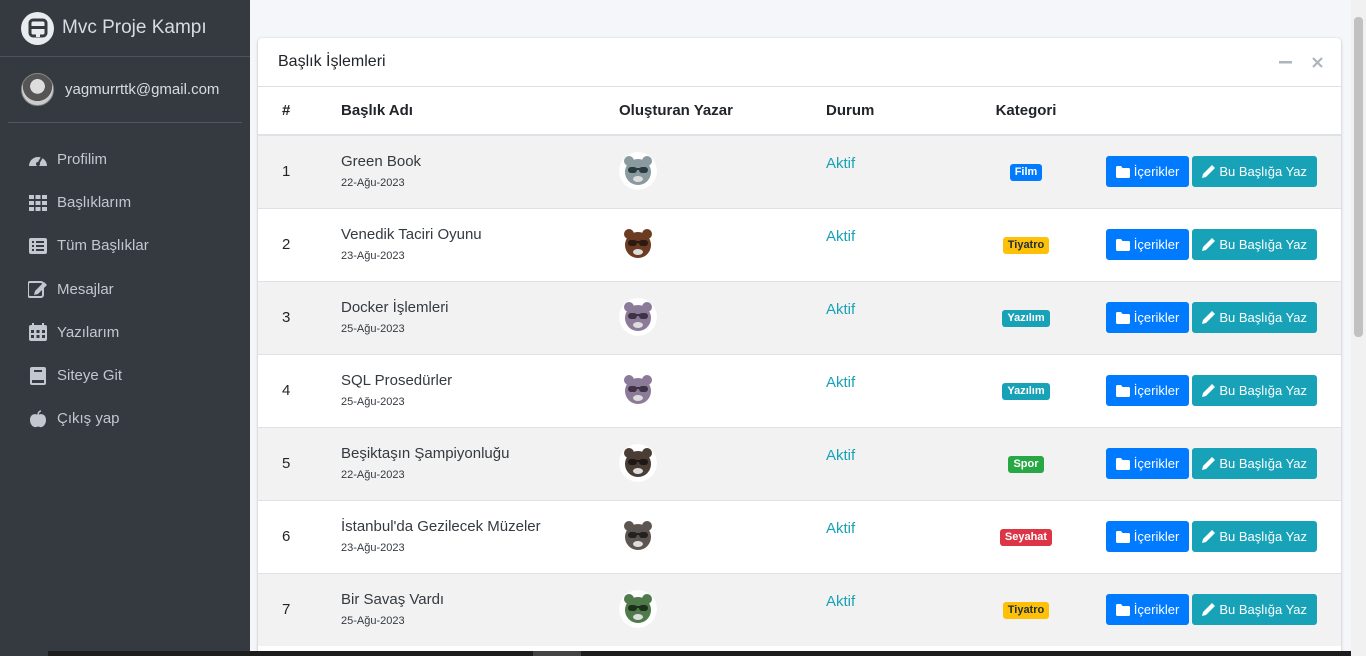 This screenshot has width=1366, height=656. I want to click on row-number: 2, so click(286, 244).